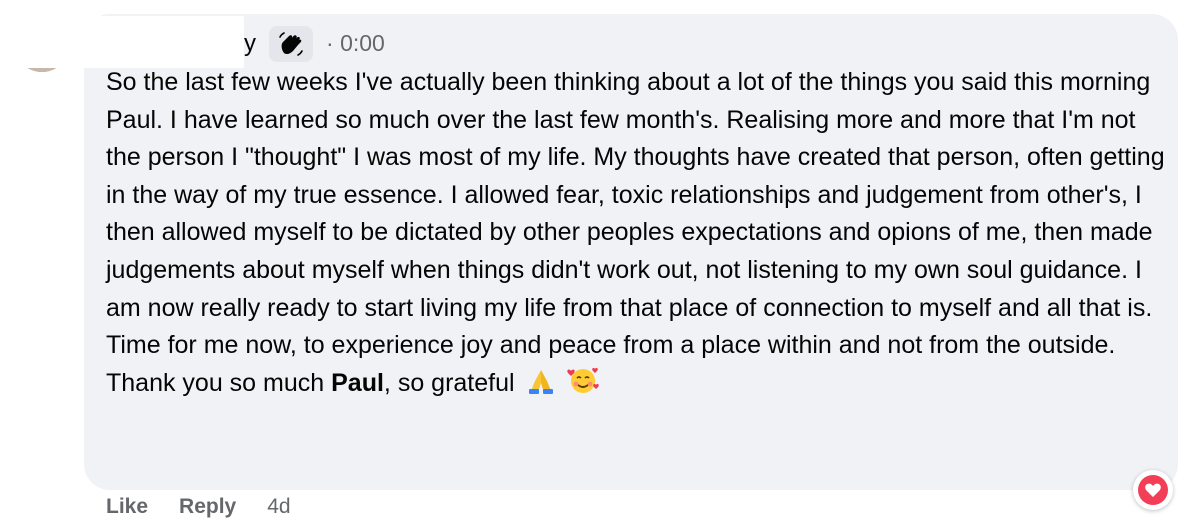  I want to click on folded-hands-icon, so click(541, 387).